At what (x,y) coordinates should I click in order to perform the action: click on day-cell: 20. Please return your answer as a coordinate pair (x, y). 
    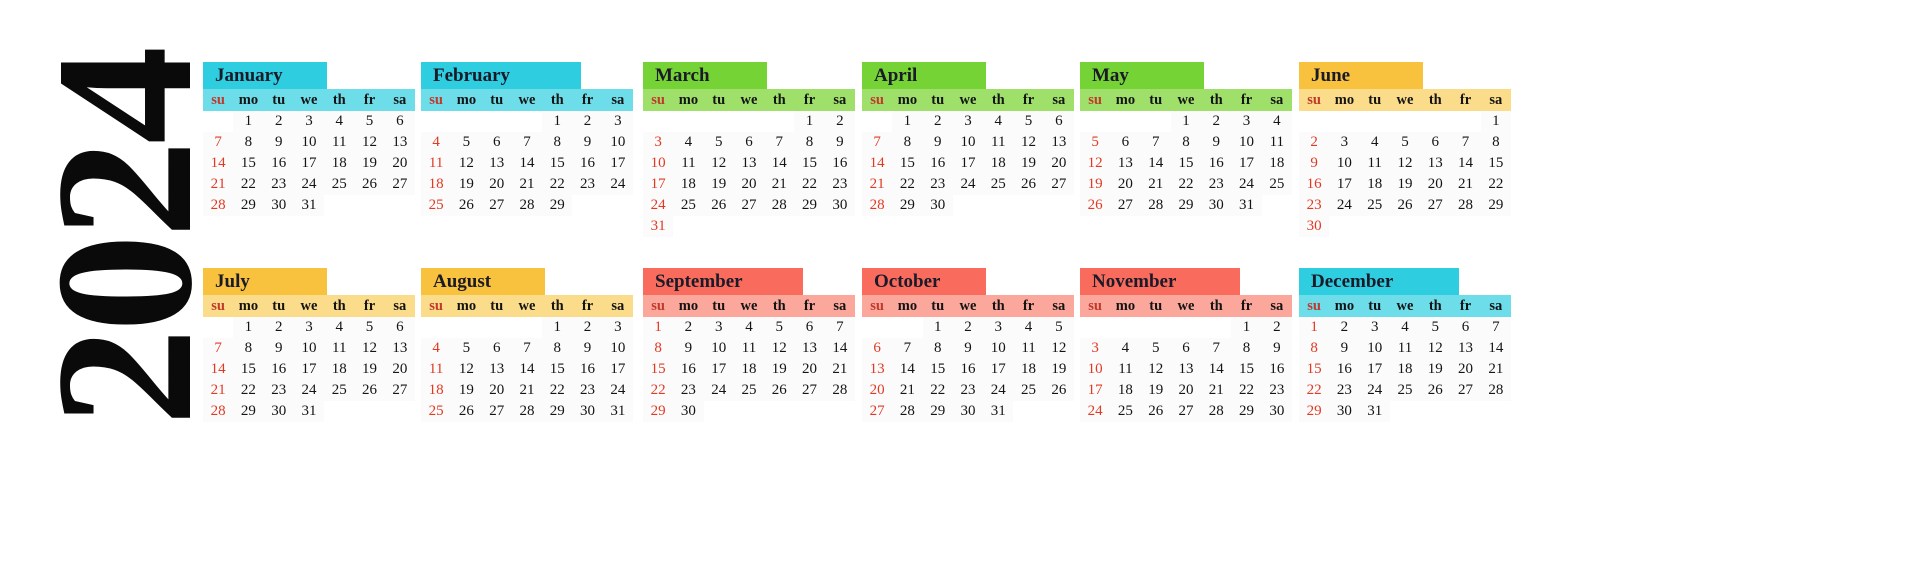
    Looking at the image, I should click on (399, 163).